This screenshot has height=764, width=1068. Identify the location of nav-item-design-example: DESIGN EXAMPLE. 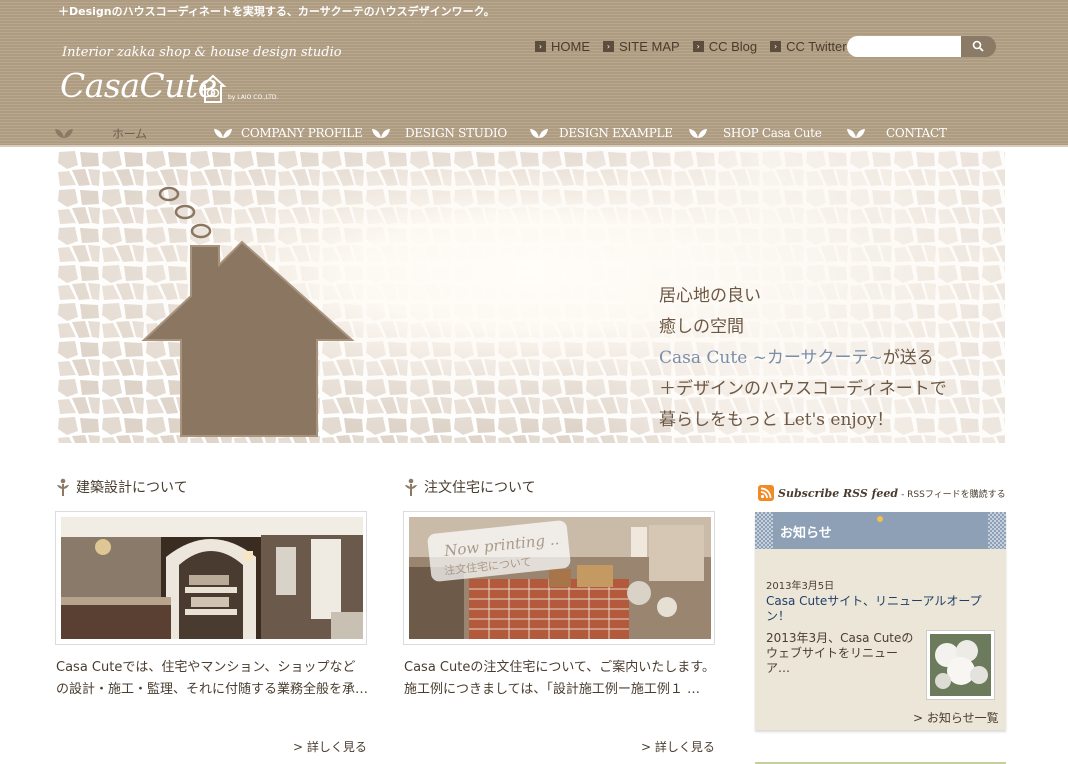
(601, 133).